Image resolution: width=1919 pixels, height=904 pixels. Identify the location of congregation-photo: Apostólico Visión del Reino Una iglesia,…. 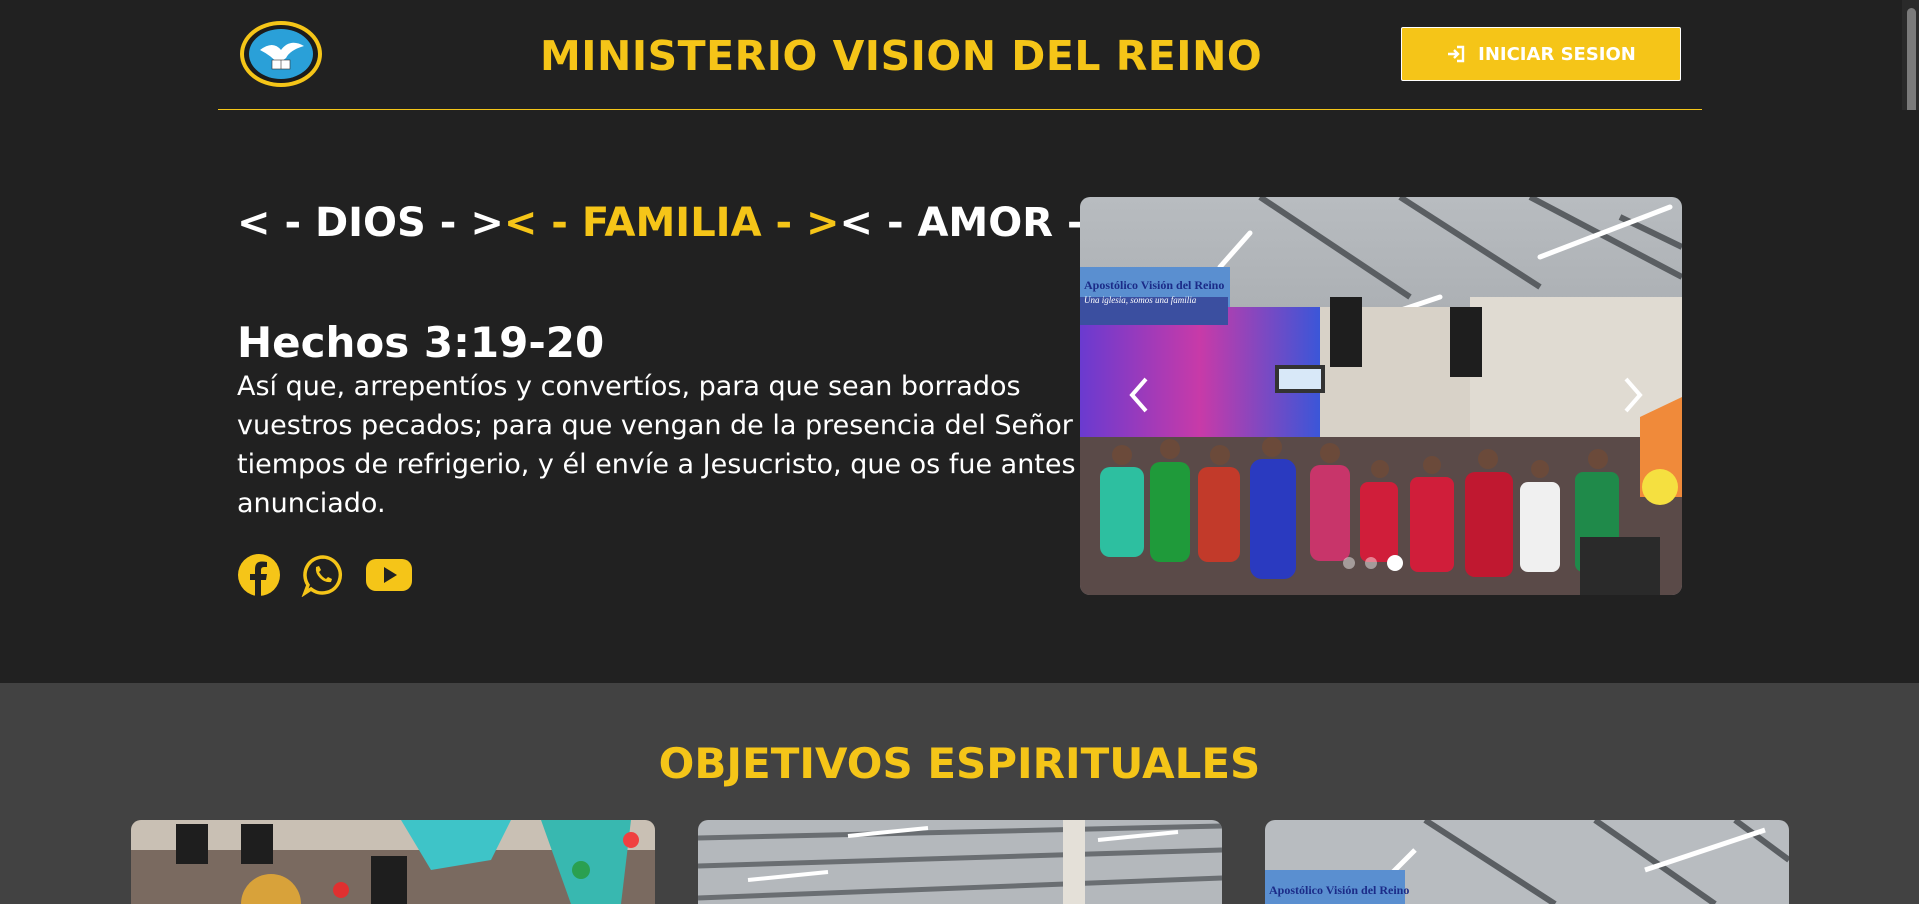
(1381, 396).